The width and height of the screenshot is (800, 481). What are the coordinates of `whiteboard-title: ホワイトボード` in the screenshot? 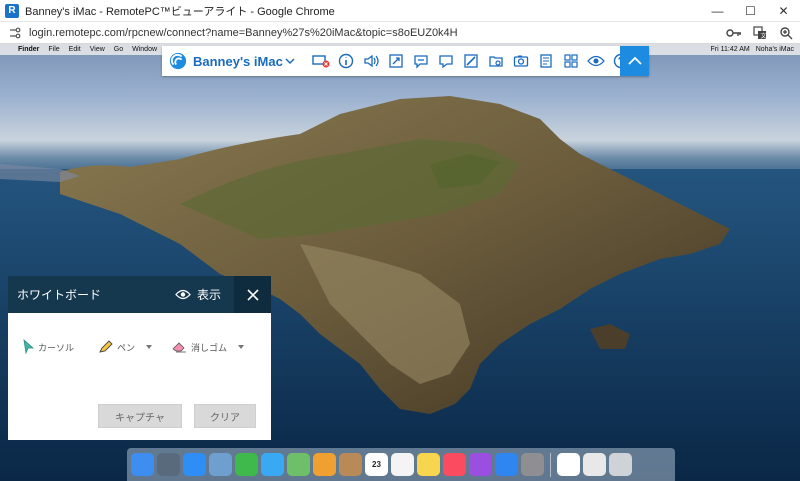 It's located at (59, 295).